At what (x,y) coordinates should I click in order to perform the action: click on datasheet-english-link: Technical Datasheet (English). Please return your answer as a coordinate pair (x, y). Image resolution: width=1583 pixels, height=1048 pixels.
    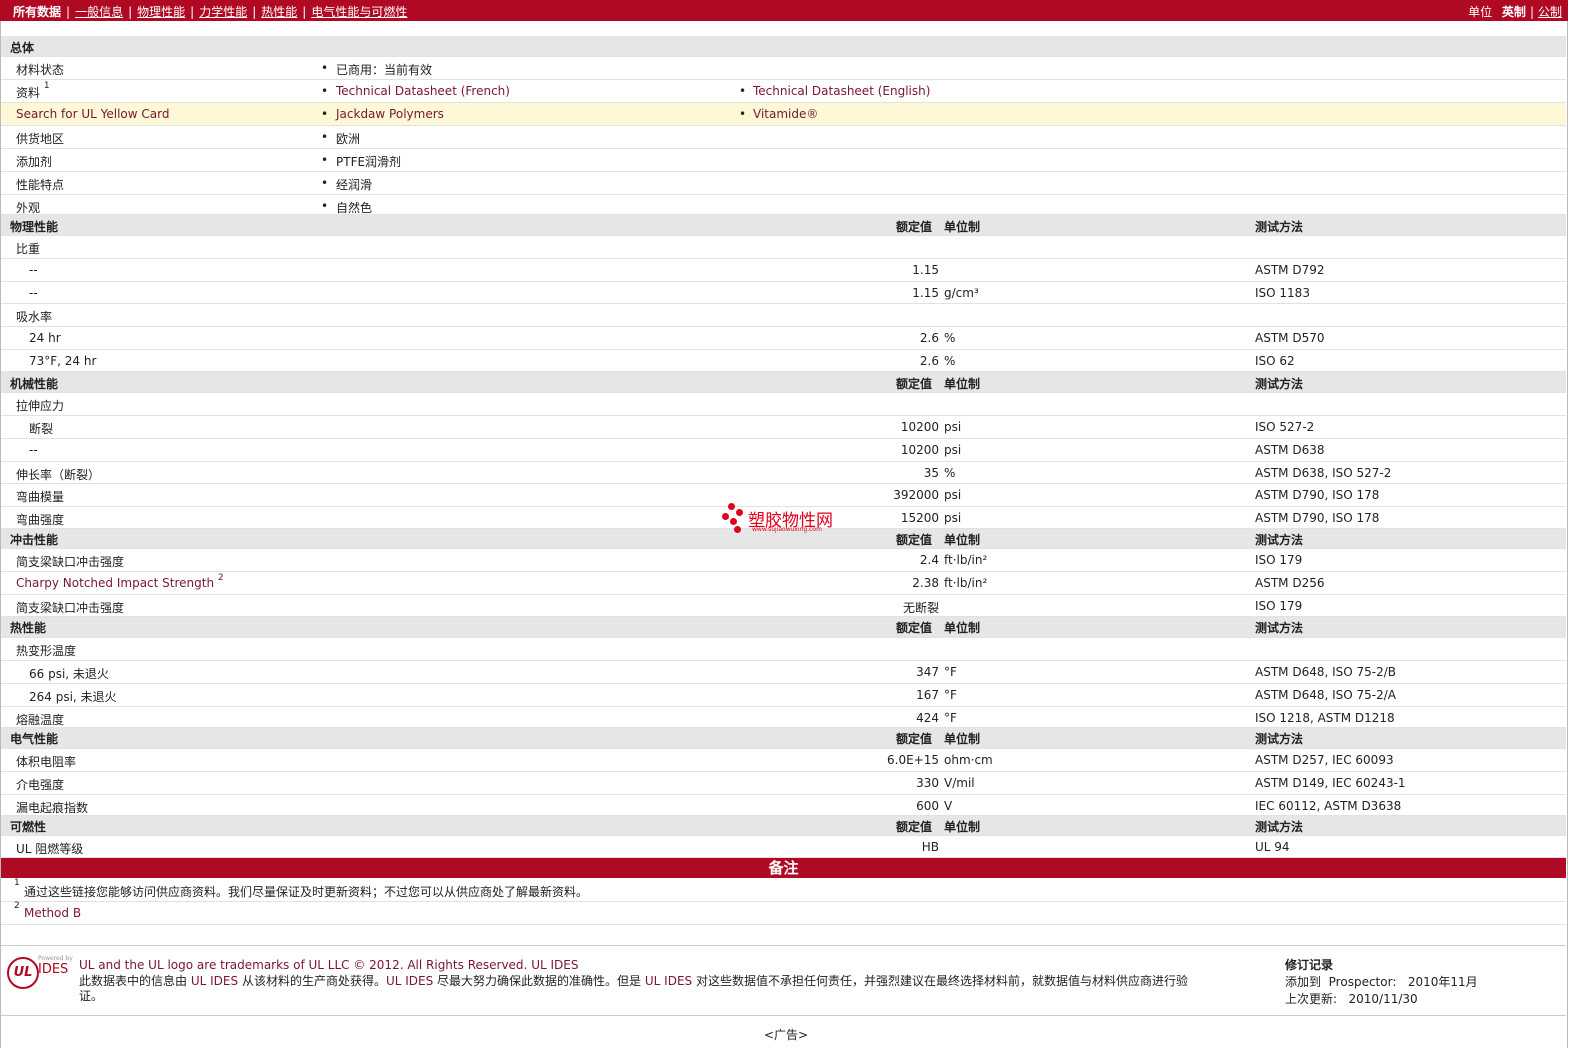
    Looking at the image, I should click on (841, 91).